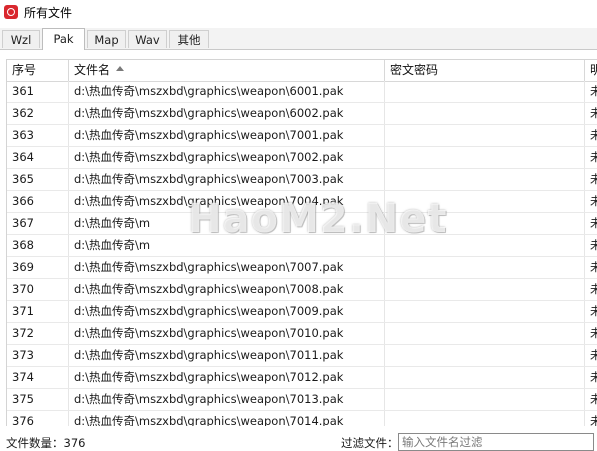  What do you see at coordinates (227, 70) in the screenshot?
I see `column-header-filename: 文件名` at bounding box center [227, 70].